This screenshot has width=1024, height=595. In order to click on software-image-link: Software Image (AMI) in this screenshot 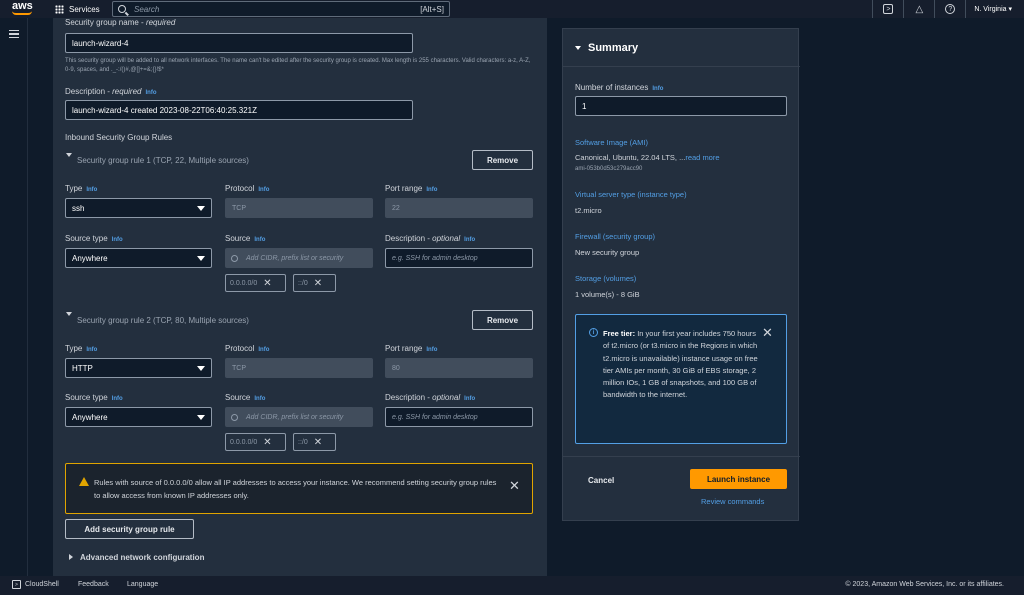, I will do `click(611, 142)`.